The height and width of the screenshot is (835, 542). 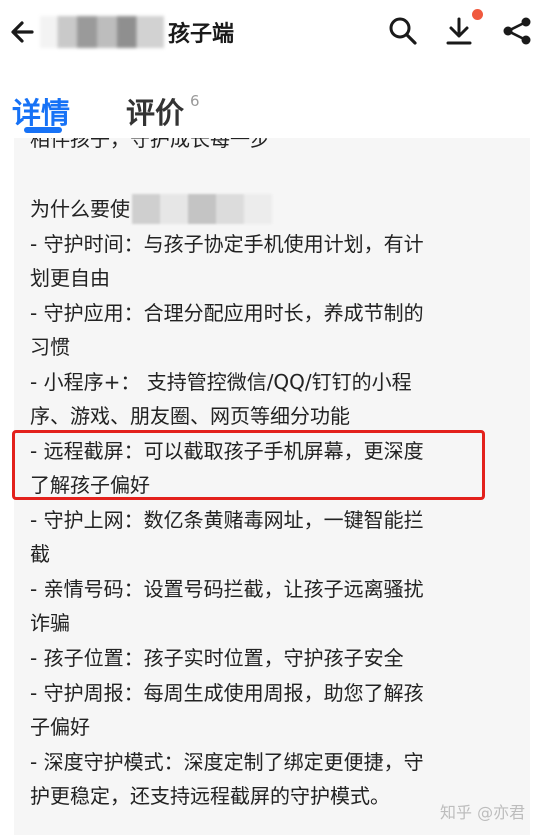 I want to click on active-tab-indicator, so click(x=43, y=130).